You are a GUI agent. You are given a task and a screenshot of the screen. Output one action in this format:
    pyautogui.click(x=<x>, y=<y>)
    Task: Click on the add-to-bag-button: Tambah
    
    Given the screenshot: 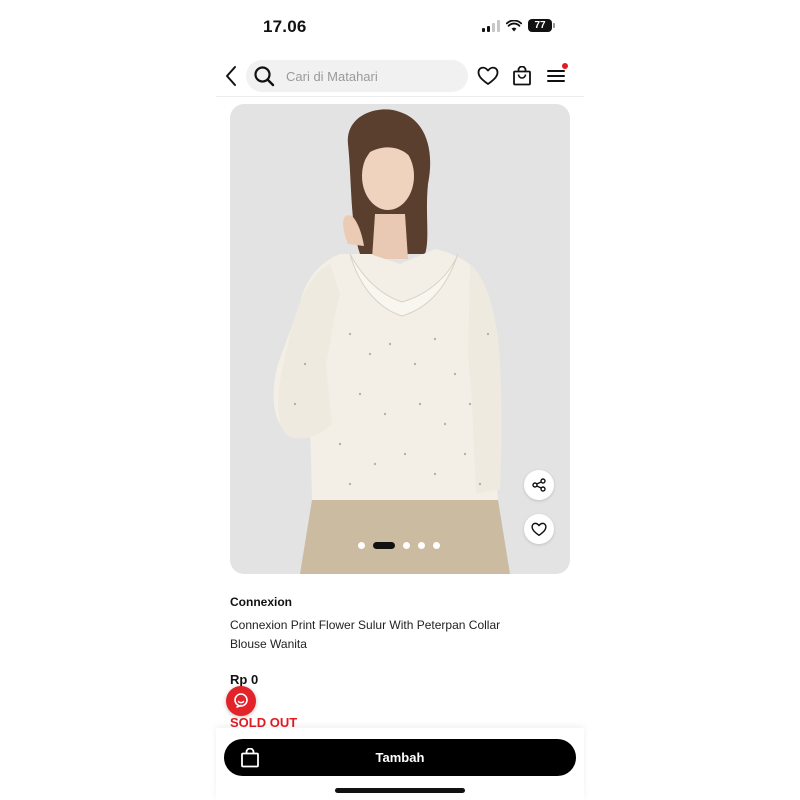 What is the action you would take?
    pyautogui.click(x=400, y=757)
    